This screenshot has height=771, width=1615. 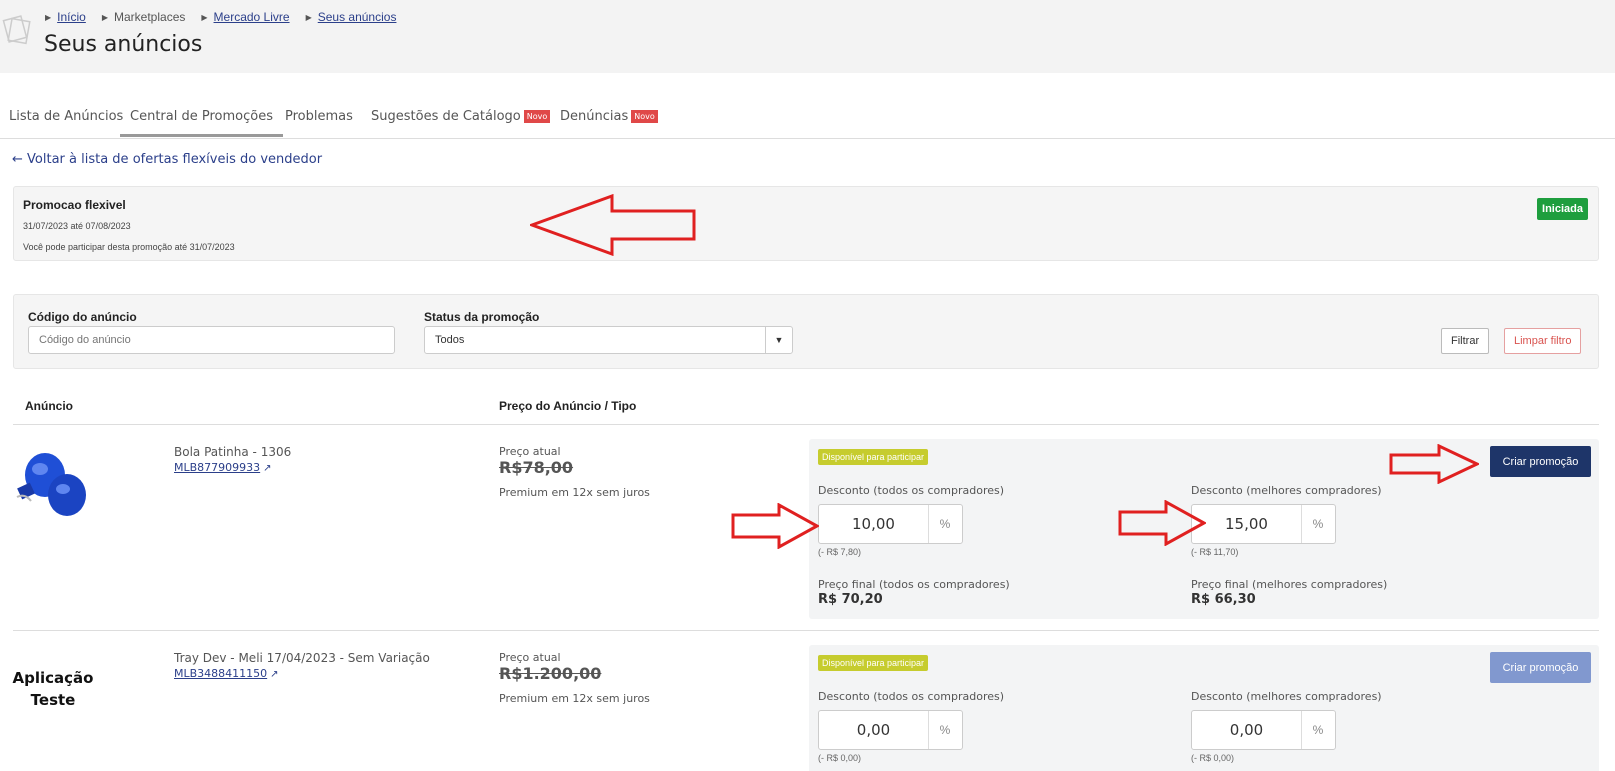 I want to click on final-price-all-label: Preço final (todos os compradores), so click(x=914, y=584).